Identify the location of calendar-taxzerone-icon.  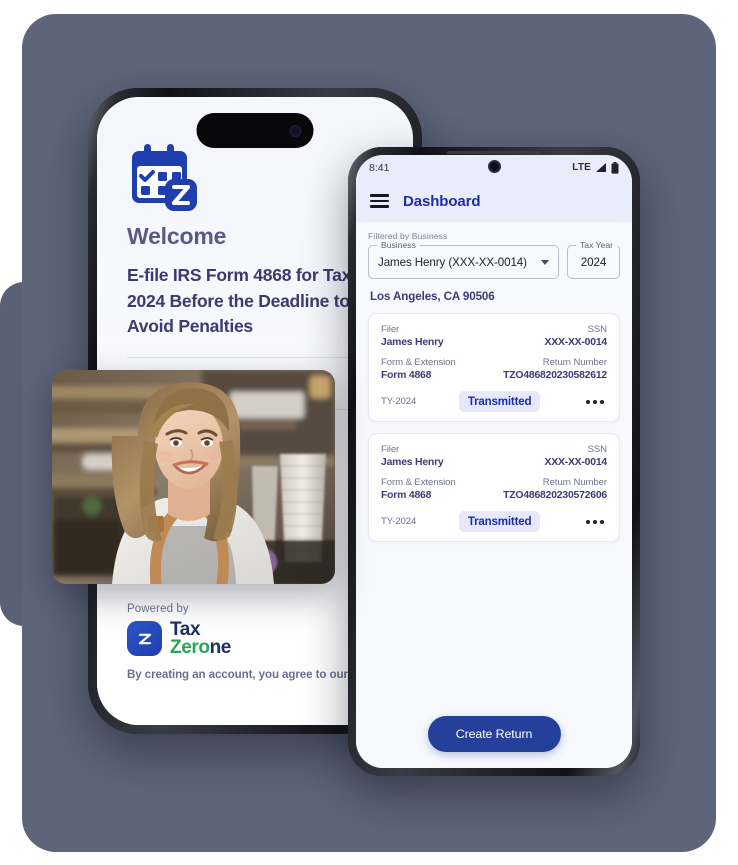
(164, 178).